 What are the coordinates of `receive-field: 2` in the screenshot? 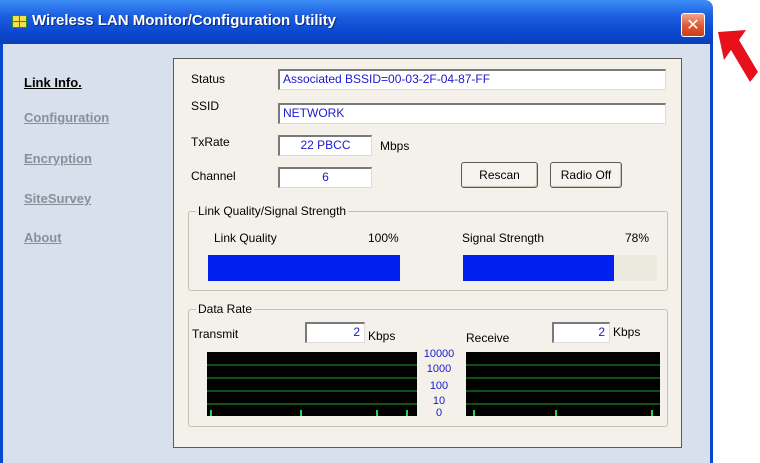 It's located at (581, 332).